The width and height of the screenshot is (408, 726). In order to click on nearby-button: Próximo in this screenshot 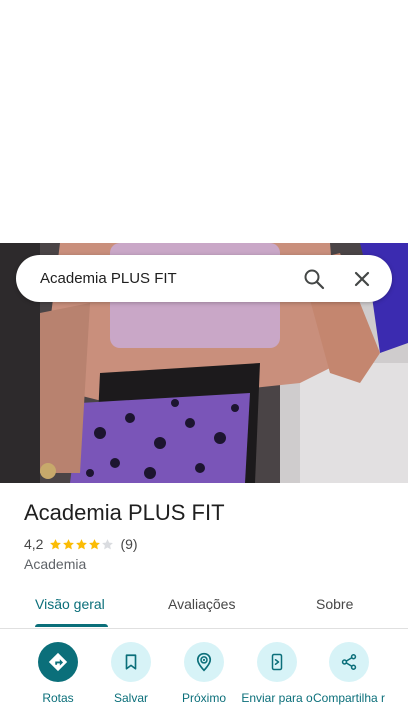, I will do `click(204, 674)`.